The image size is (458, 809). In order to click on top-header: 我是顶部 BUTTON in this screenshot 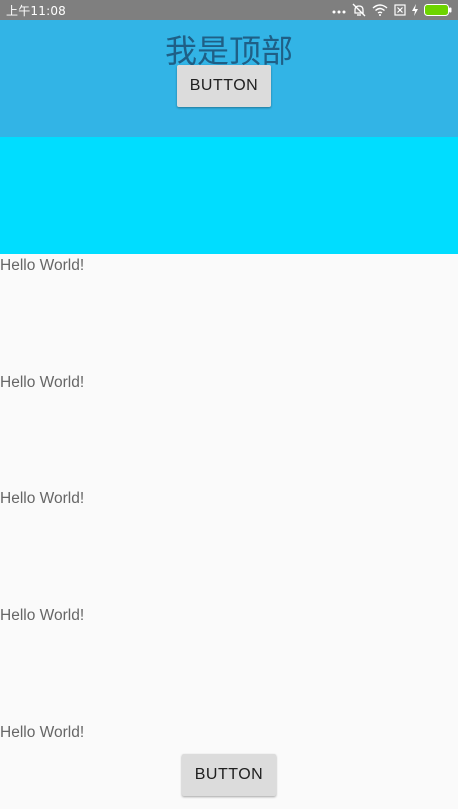, I will do `click(229, 78)`.